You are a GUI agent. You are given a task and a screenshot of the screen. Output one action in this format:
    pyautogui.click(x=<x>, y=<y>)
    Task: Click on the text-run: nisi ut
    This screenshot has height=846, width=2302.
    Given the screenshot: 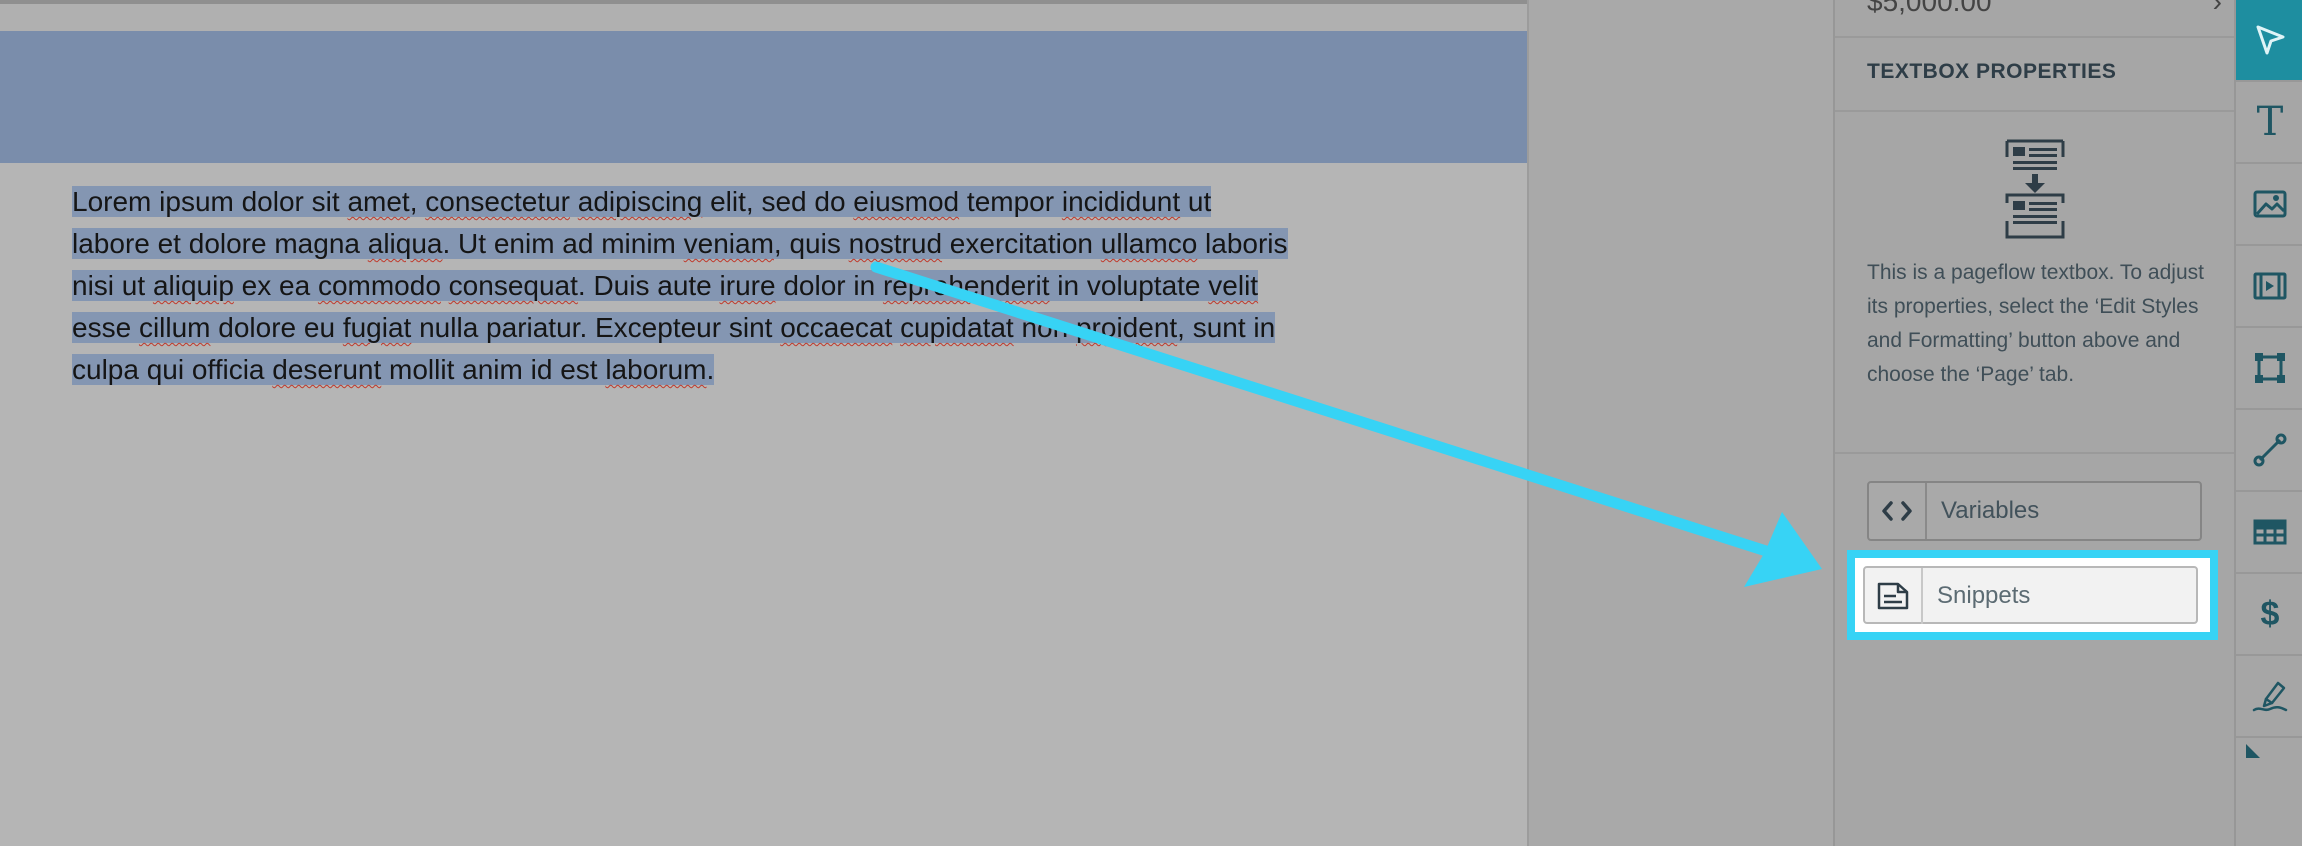 What is the action you would take?
    pyautogui.click(x=112, y=285)
    